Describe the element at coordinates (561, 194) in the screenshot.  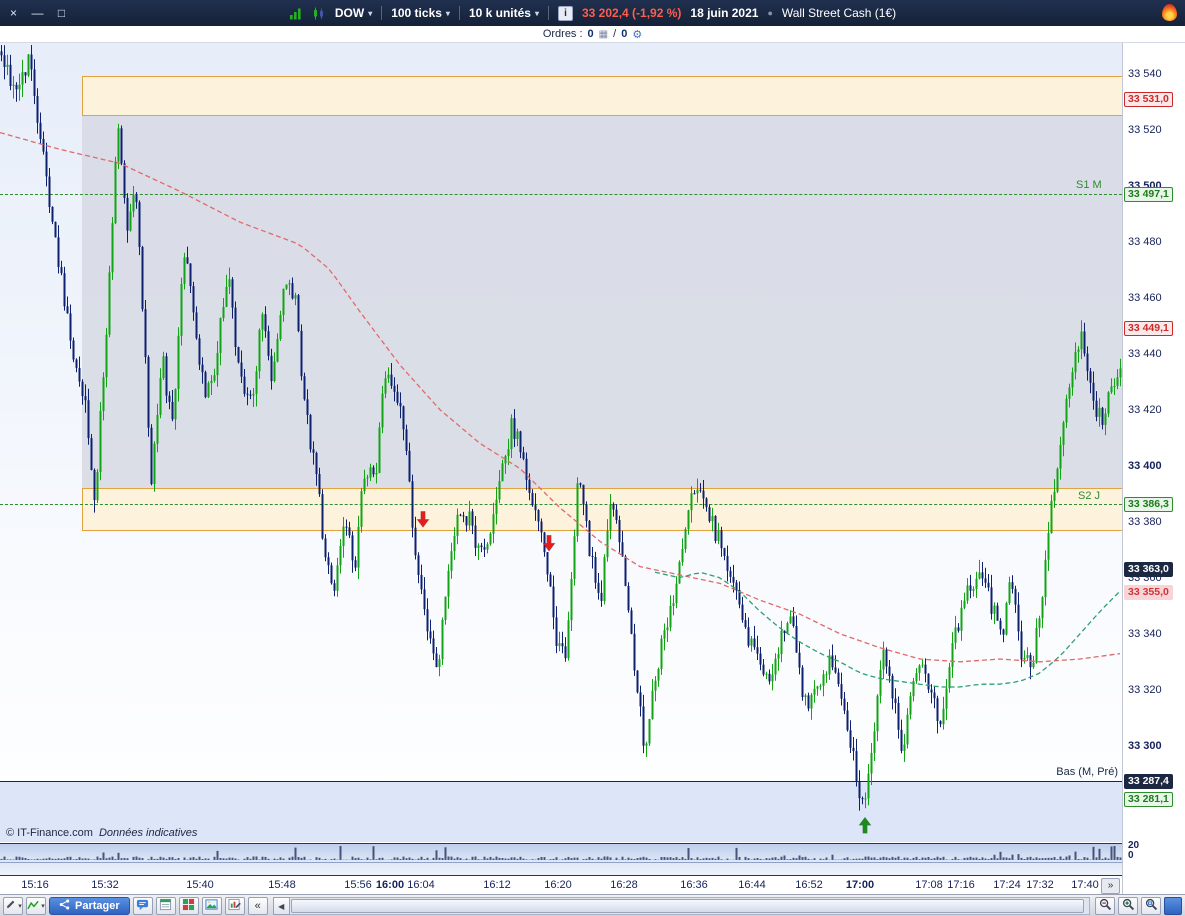
I see `support-line` at that location.